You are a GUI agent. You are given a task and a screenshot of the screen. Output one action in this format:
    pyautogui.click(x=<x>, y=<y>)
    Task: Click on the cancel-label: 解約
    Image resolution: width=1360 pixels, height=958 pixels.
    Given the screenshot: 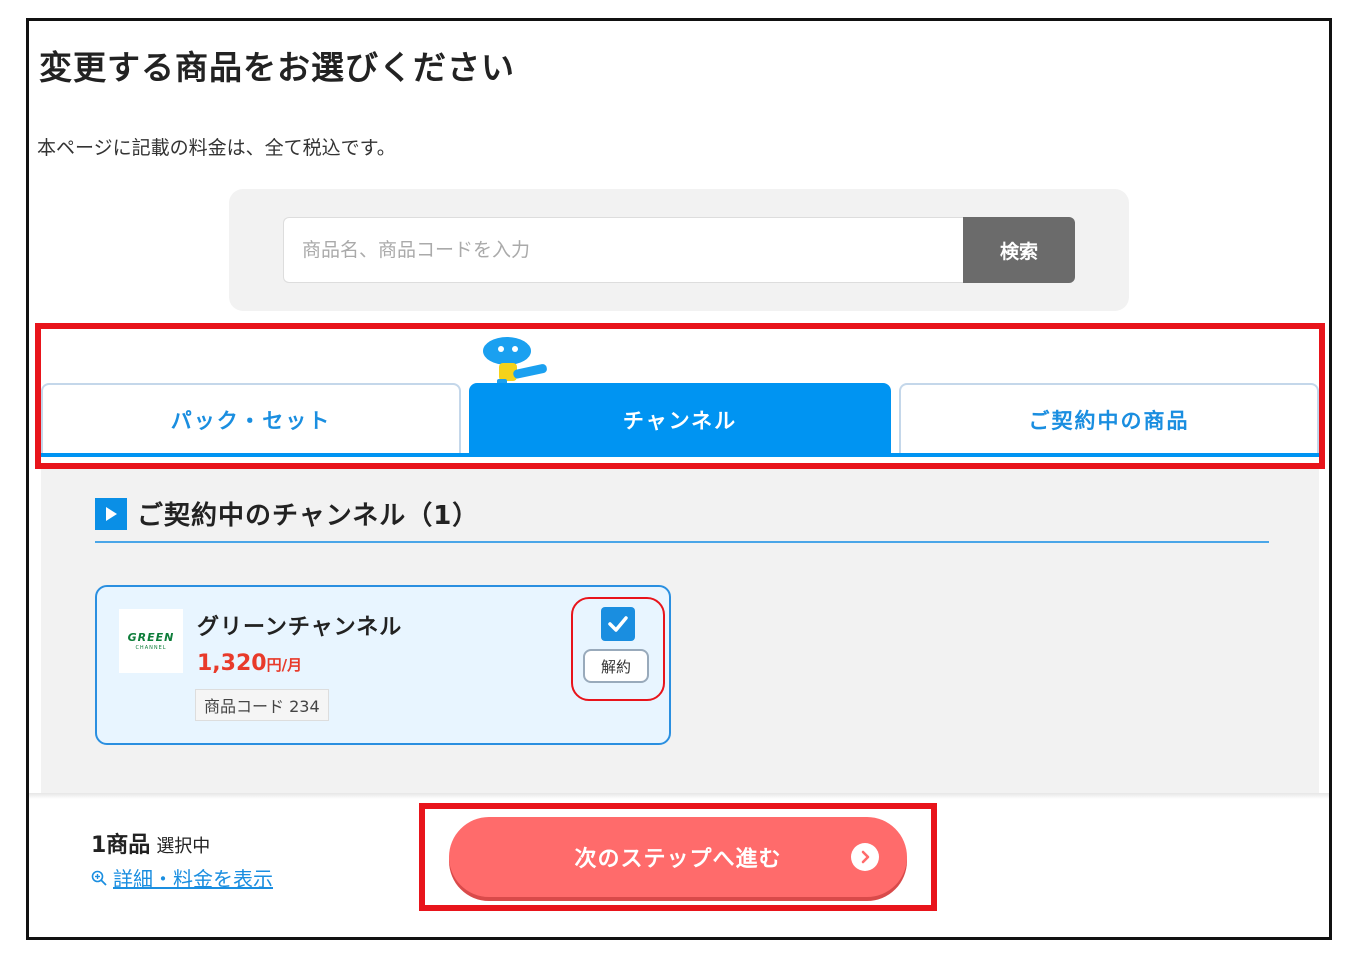 What is the action you would take?
    pyautogui.click(x=616, y=666)
    